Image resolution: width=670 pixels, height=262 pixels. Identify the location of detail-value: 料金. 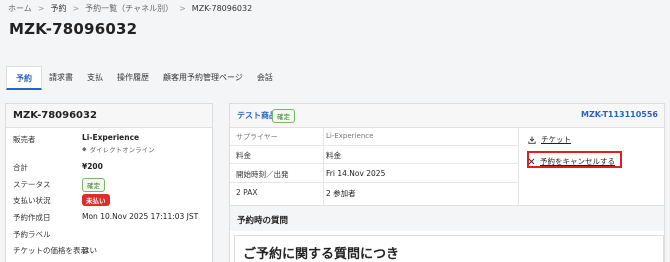
(333, 155).